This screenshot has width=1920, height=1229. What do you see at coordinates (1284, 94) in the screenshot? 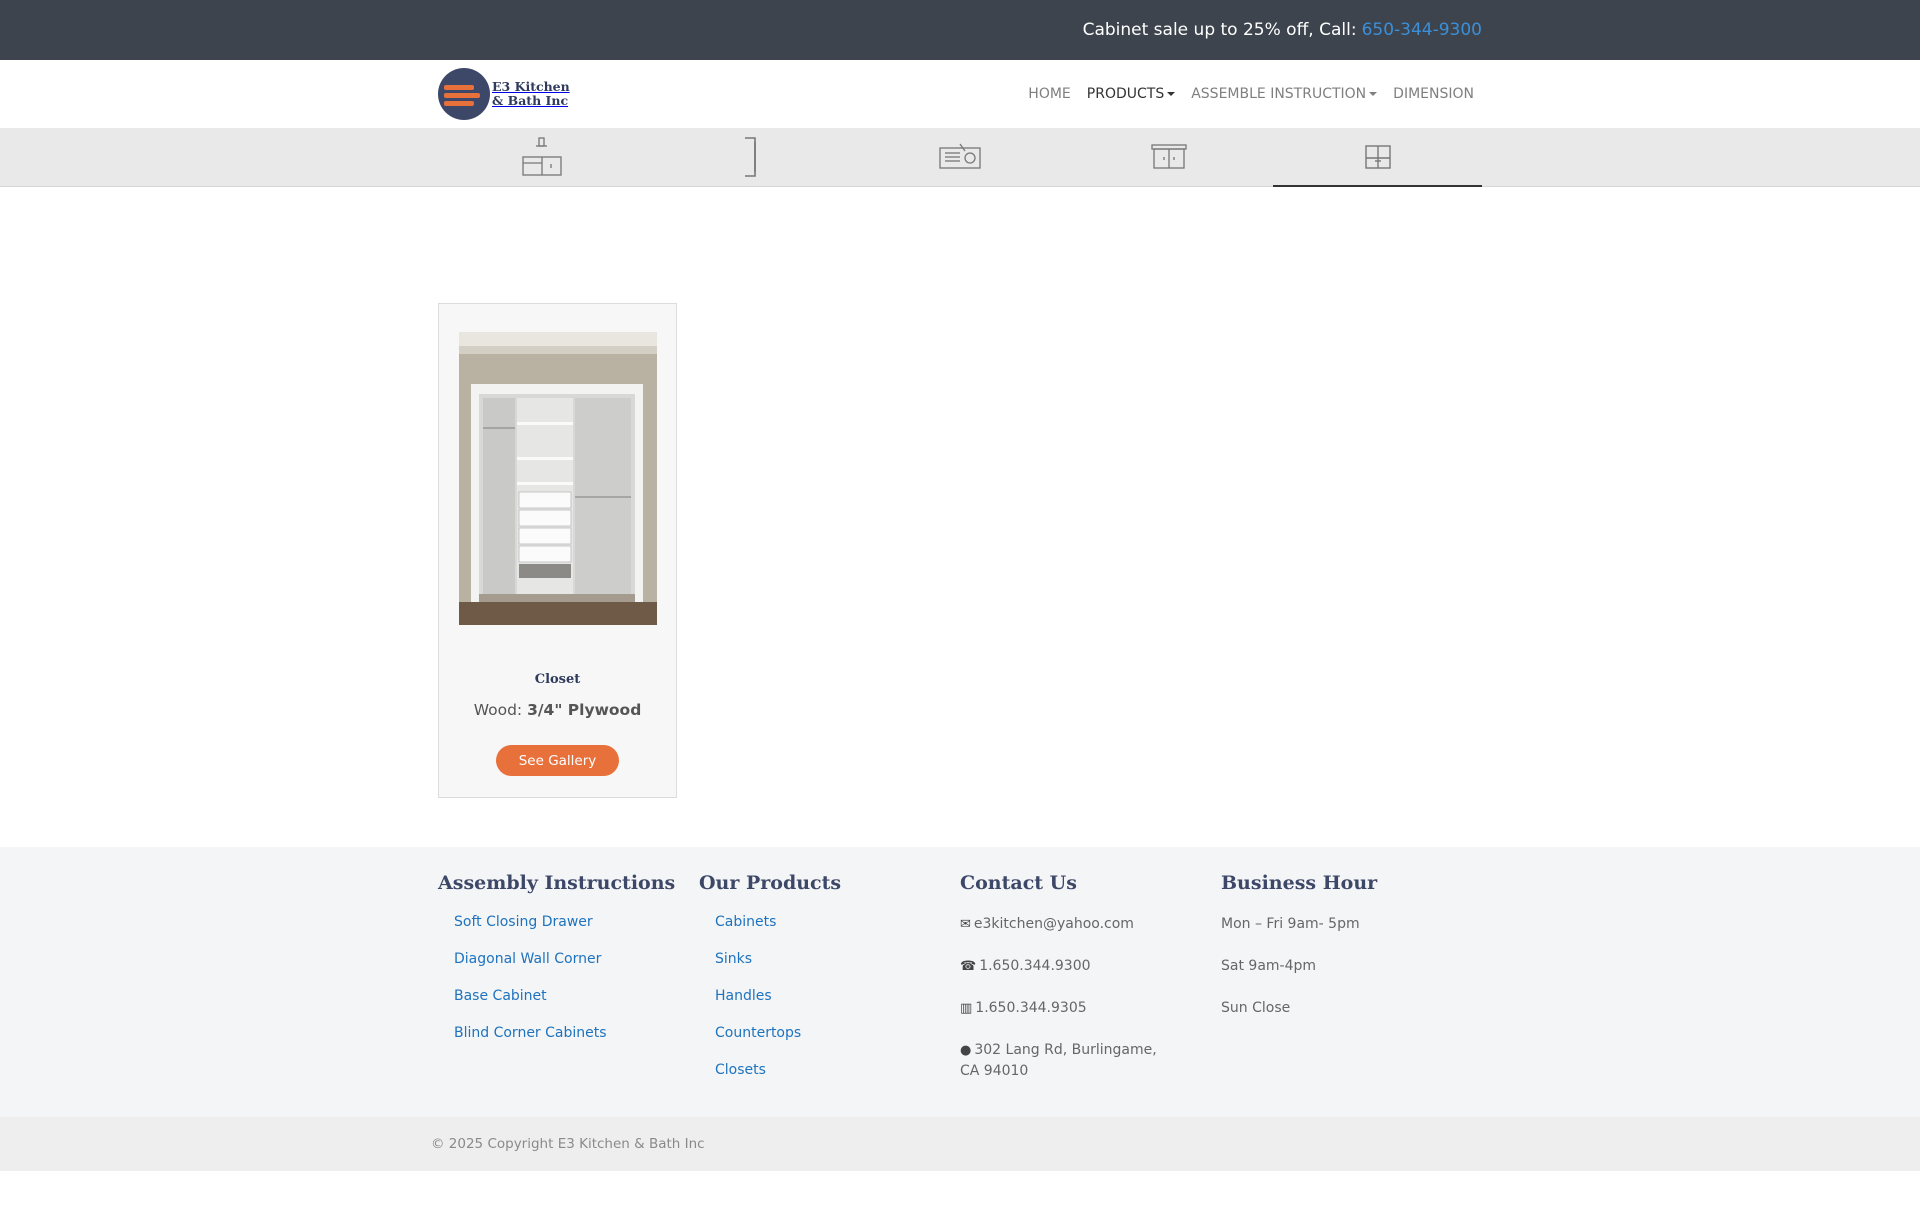
I see `nav-assemble-instruction: ASSEMBLE INSTRUCTION` at bounding box center [1284, 94].